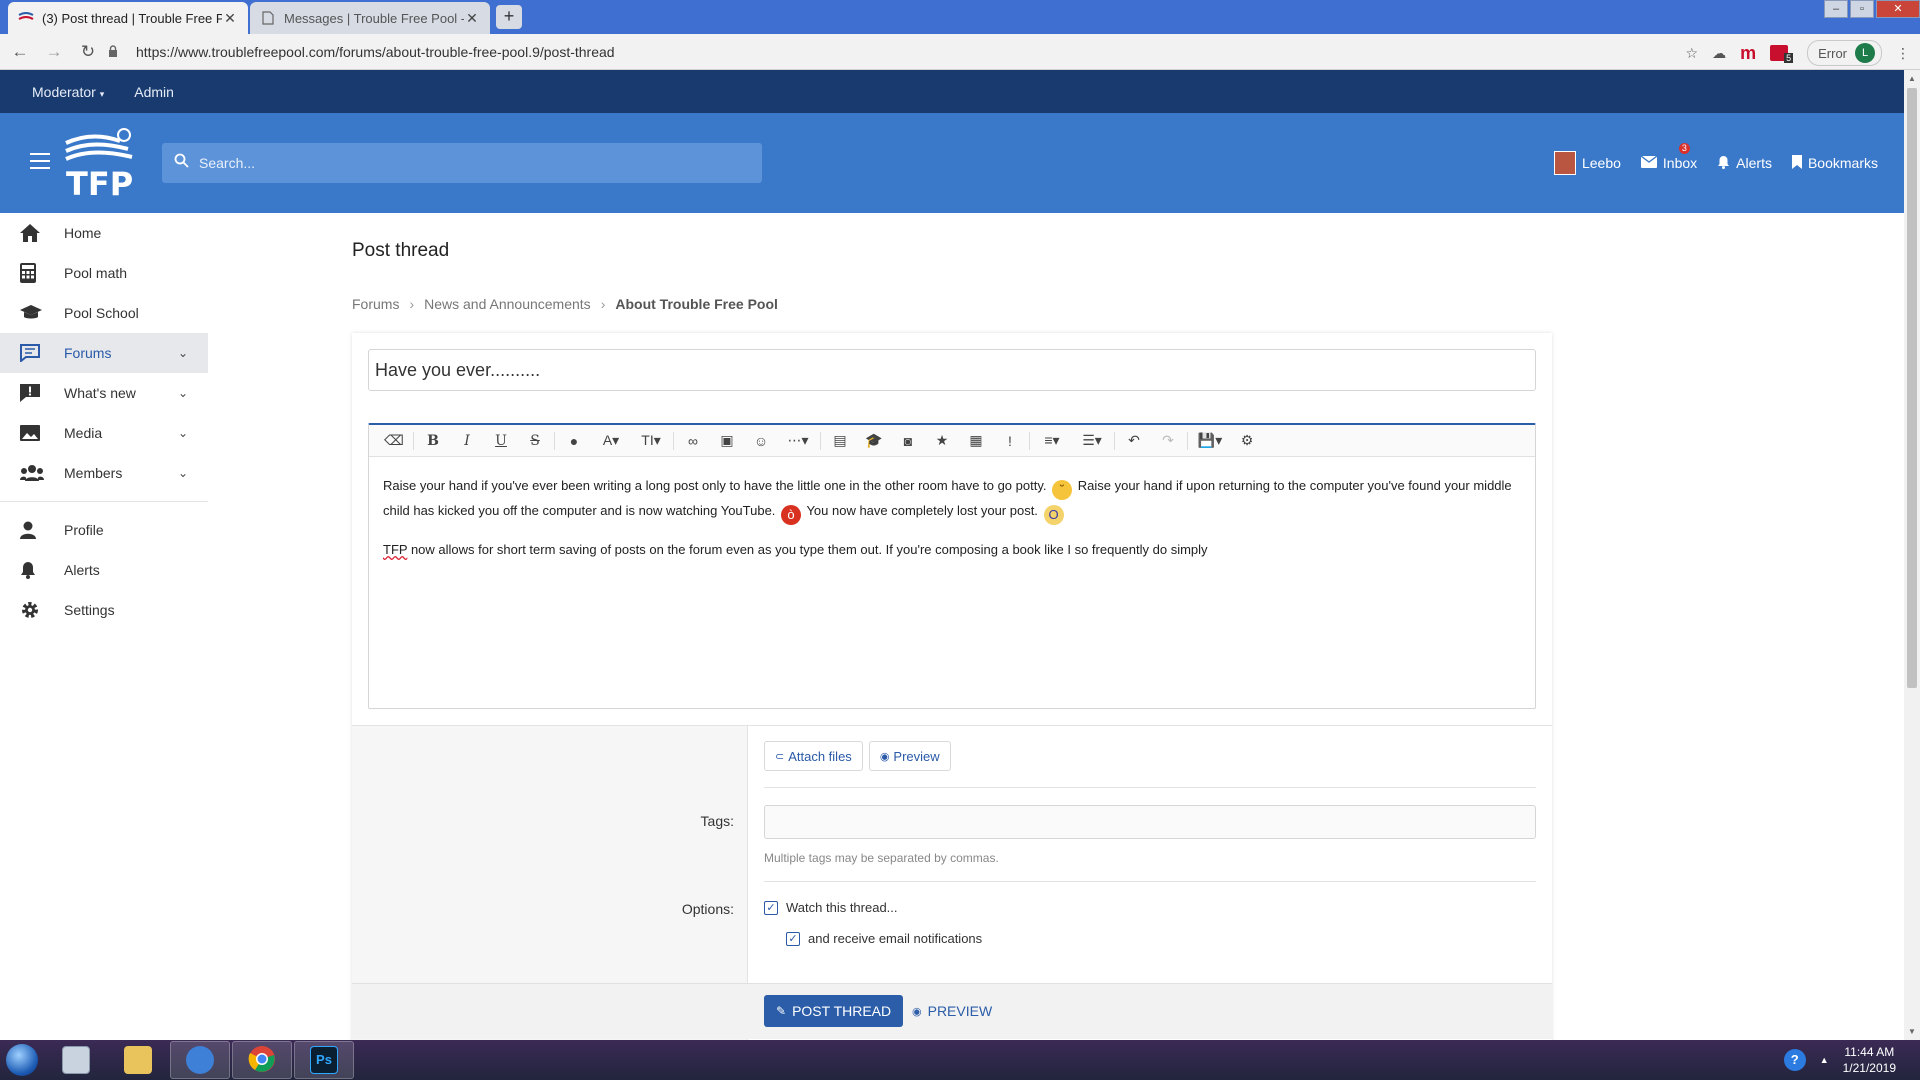  Describe the element at coordinates (1748, 53) in the screenshot. I see `m-extension-icon: m` at that location.